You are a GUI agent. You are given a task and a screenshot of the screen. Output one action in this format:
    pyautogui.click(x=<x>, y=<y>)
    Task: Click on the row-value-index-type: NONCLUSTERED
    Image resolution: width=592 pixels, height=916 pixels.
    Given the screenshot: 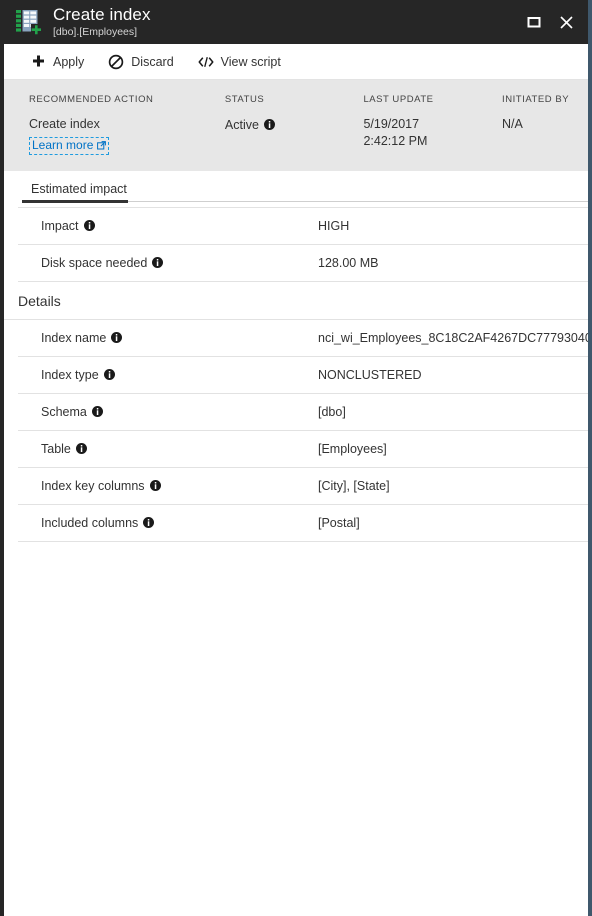 What is the action you would take?
    pyautogui.click(x=370, y=375)
    